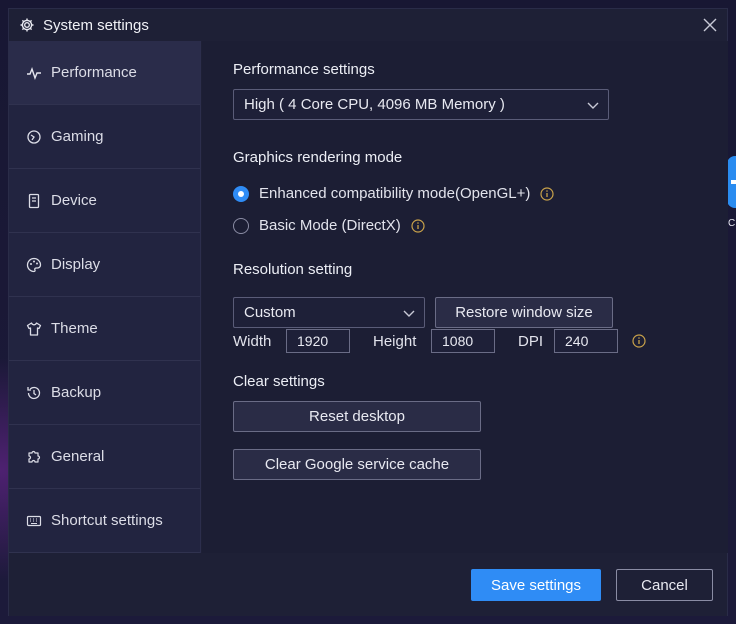  I want to click on close-button, so click(710, 25).